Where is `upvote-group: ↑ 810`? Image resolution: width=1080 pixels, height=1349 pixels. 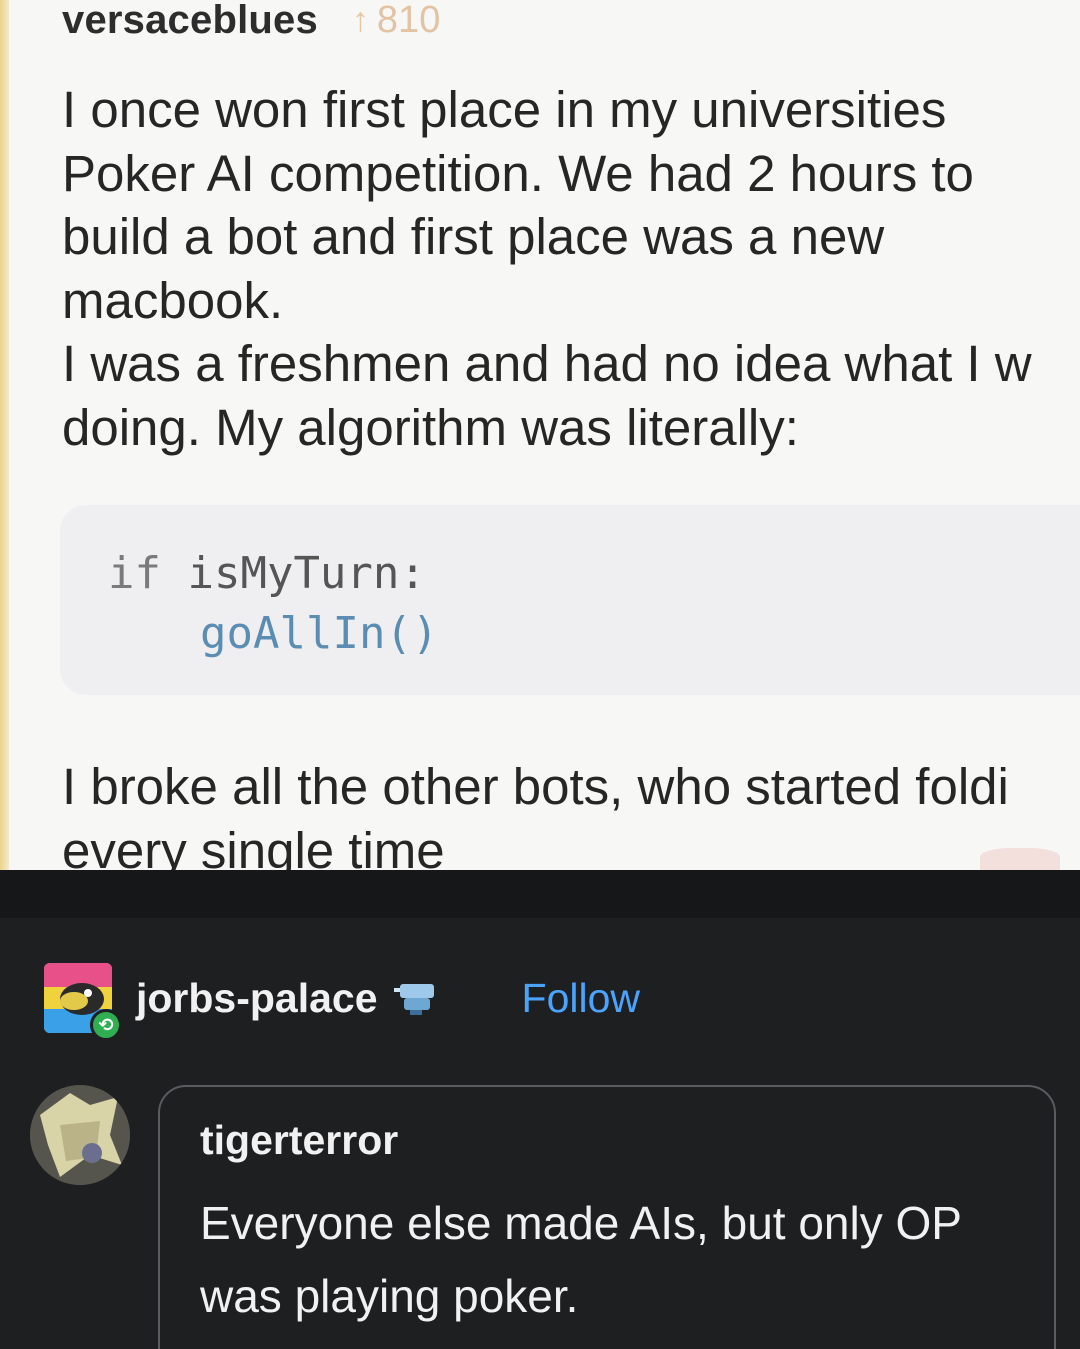 upvote-group: ↑ 810 is located at coordinates (396, 21).